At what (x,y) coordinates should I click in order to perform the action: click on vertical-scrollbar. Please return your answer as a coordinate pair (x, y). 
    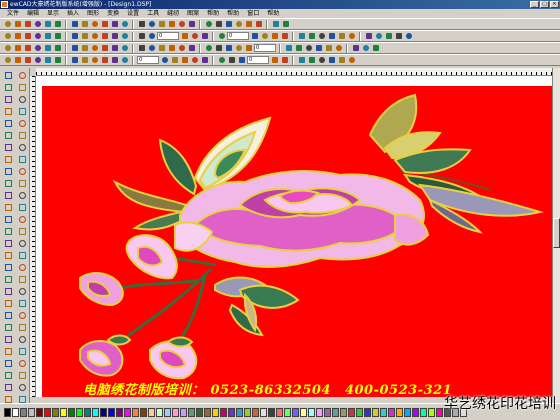
    Looking at the image, I should click on (556, 235).